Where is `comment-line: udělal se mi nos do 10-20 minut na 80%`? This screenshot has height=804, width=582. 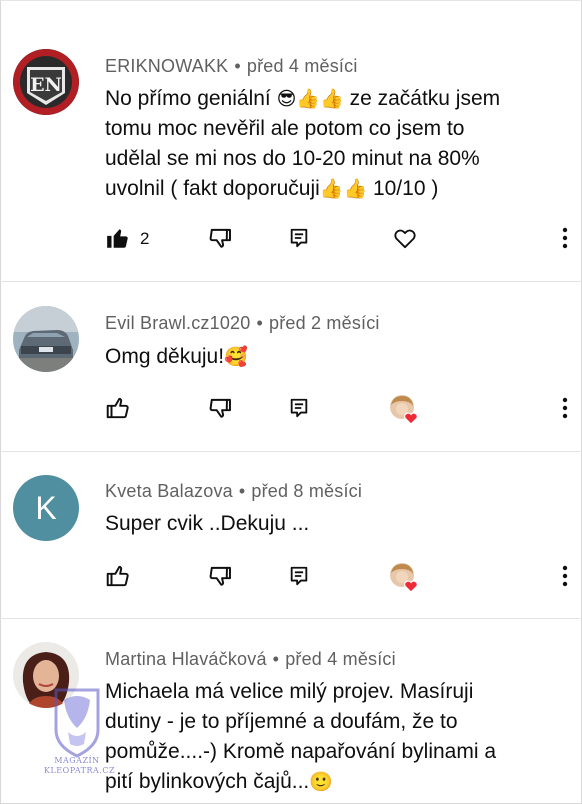
comment-line: udělal se mi nos do 10-20 minut na 80% is located at coordinates (292, 158).